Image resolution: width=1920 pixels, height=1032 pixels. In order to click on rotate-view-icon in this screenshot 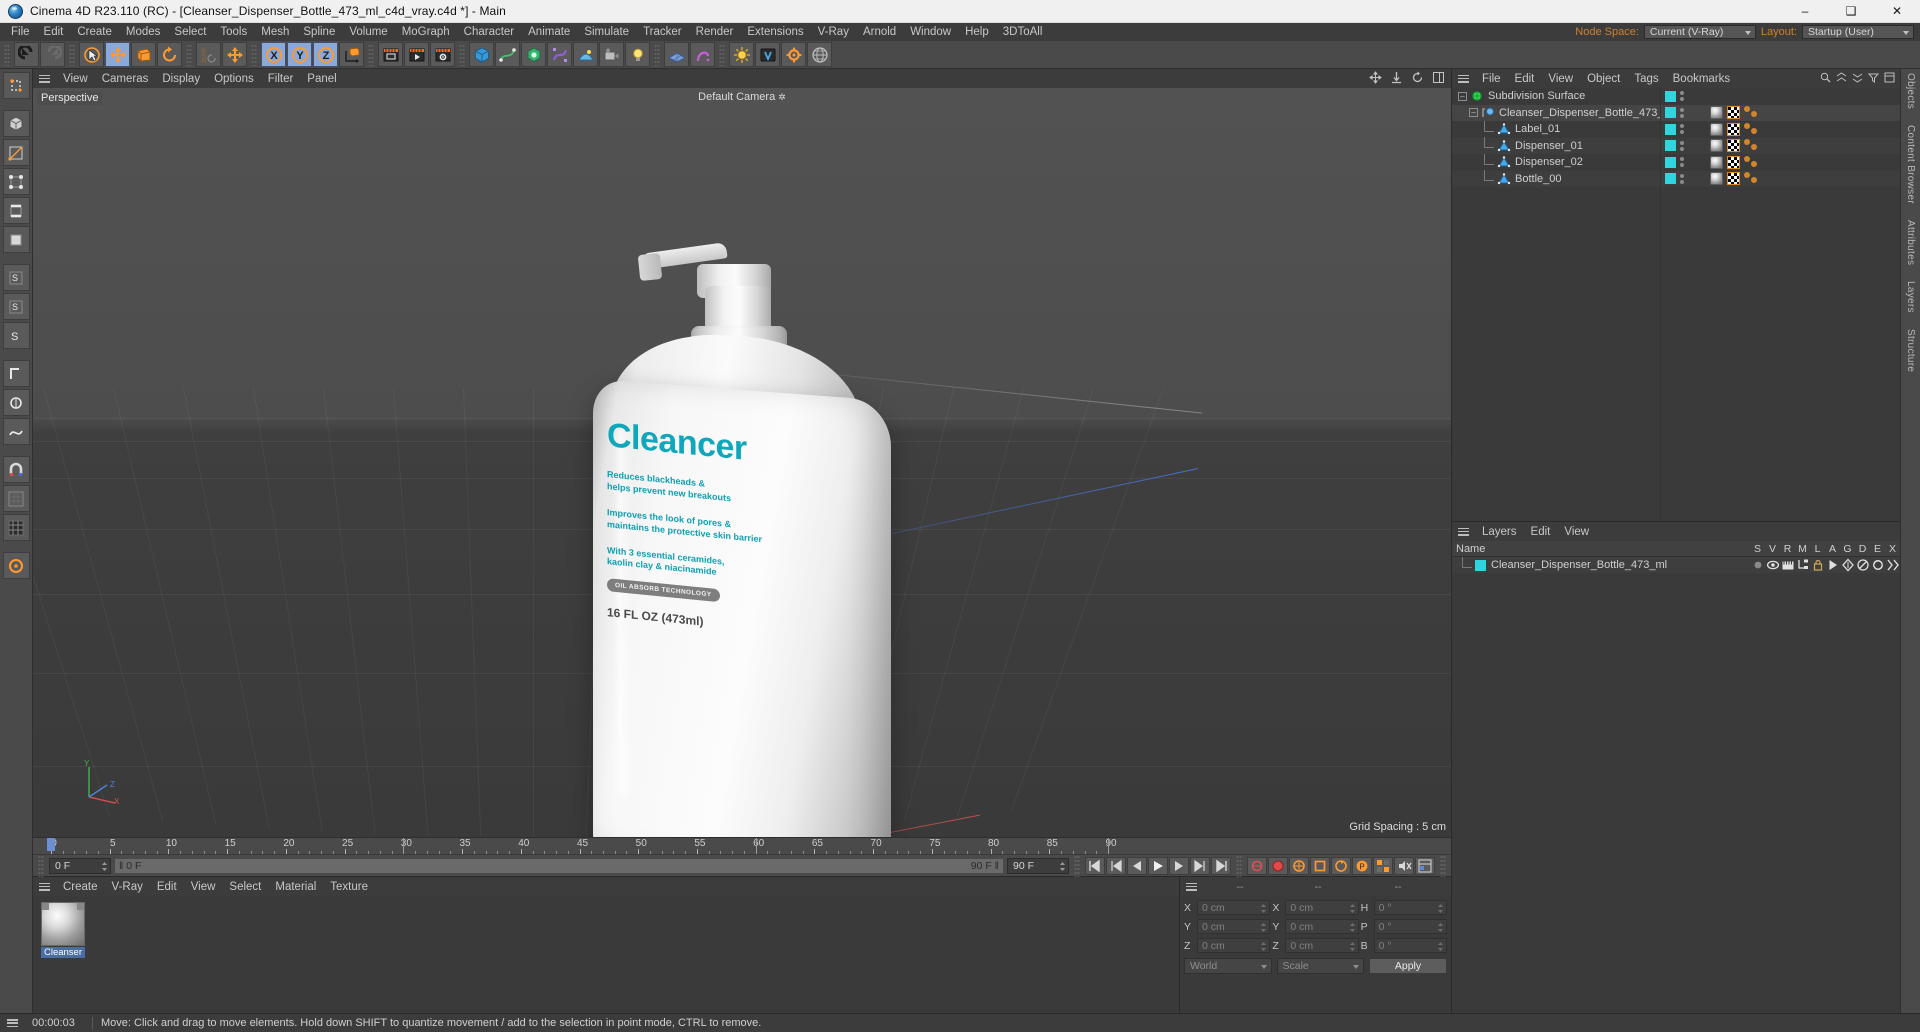, I will do `click(1417, 77)`.